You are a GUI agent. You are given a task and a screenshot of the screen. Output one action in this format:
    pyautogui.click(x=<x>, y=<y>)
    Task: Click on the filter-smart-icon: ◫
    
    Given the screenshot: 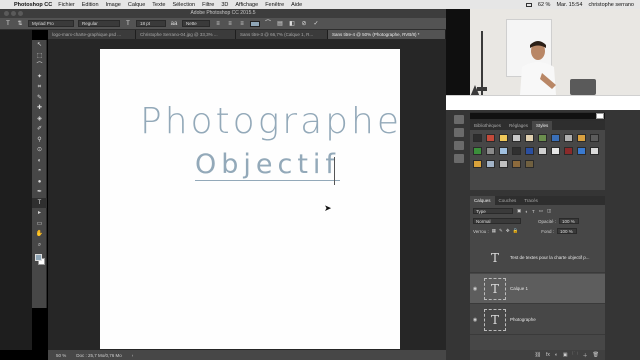 What is the action you would take?
    pyautogui.click(x=549, y=211)
    